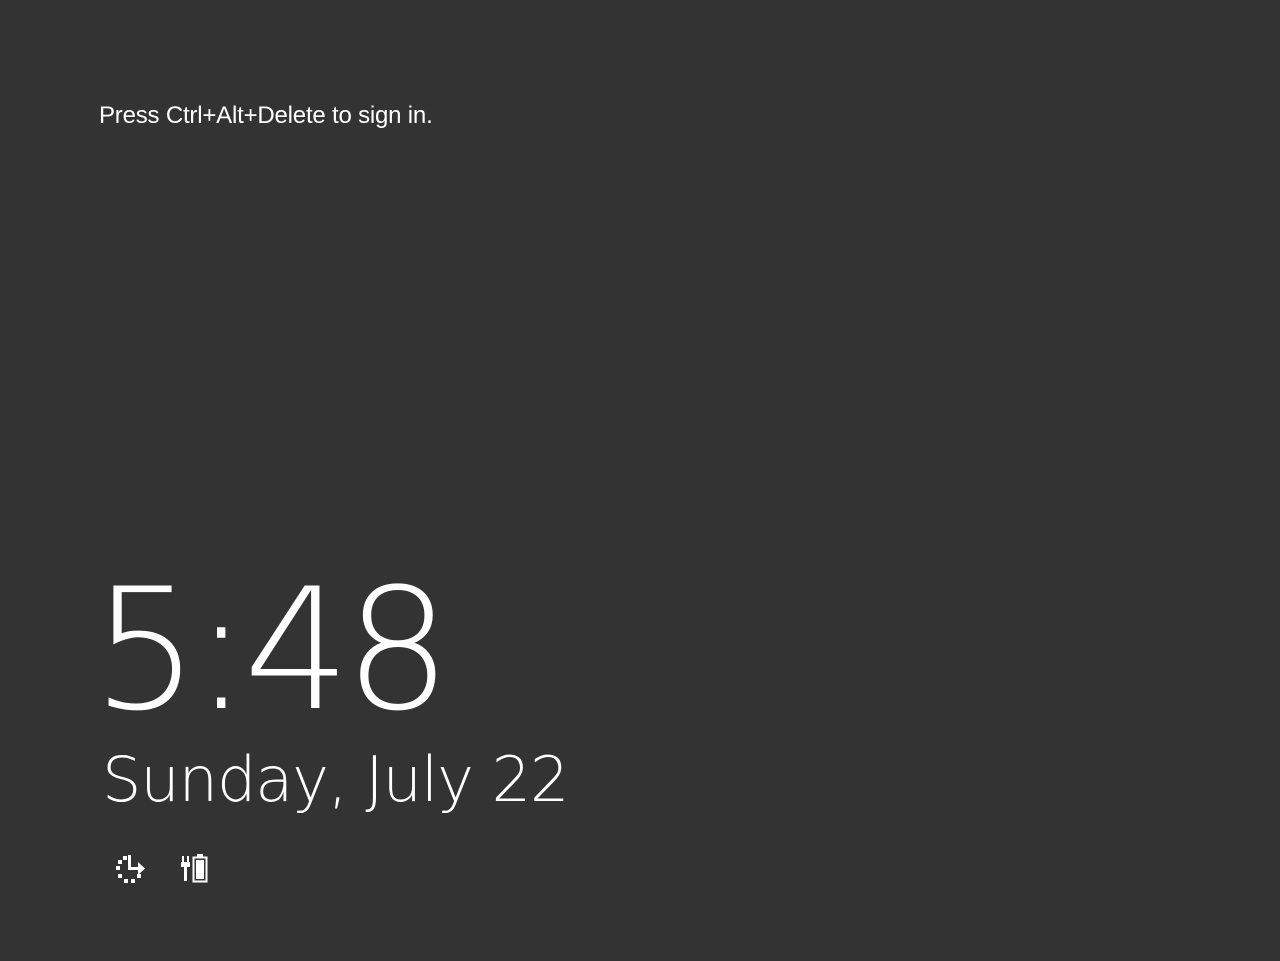  What do you see at coordinates (130, 869) in the screenshot?
I see `network-icon` at bounding box center [130, 869].